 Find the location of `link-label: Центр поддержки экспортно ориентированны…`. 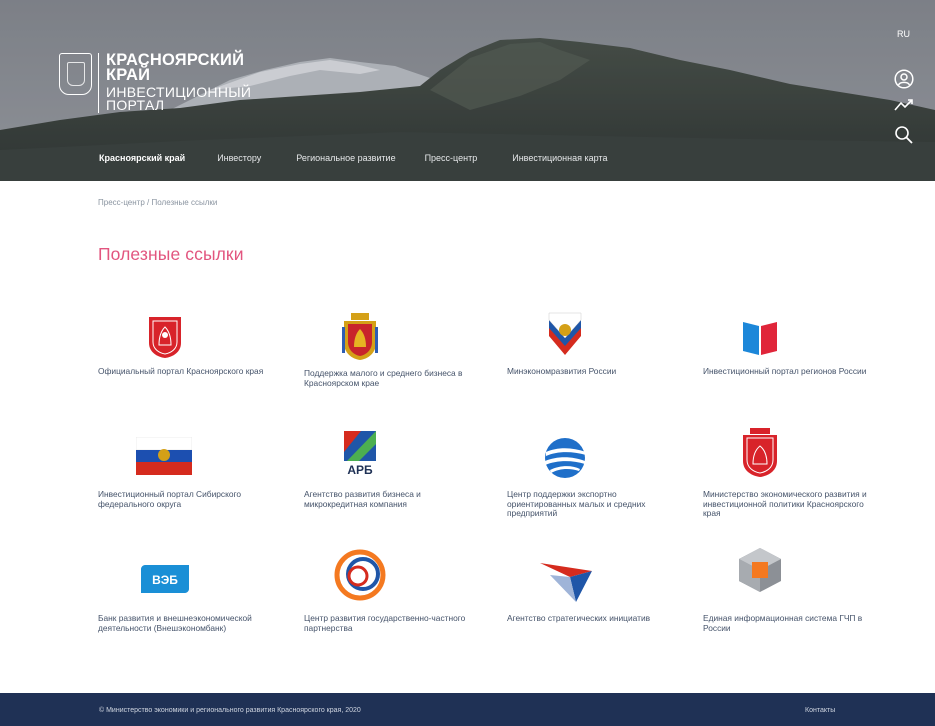

link-label: Центр поддержки экспортно ориентированны… is located at coordinates (594, 504).